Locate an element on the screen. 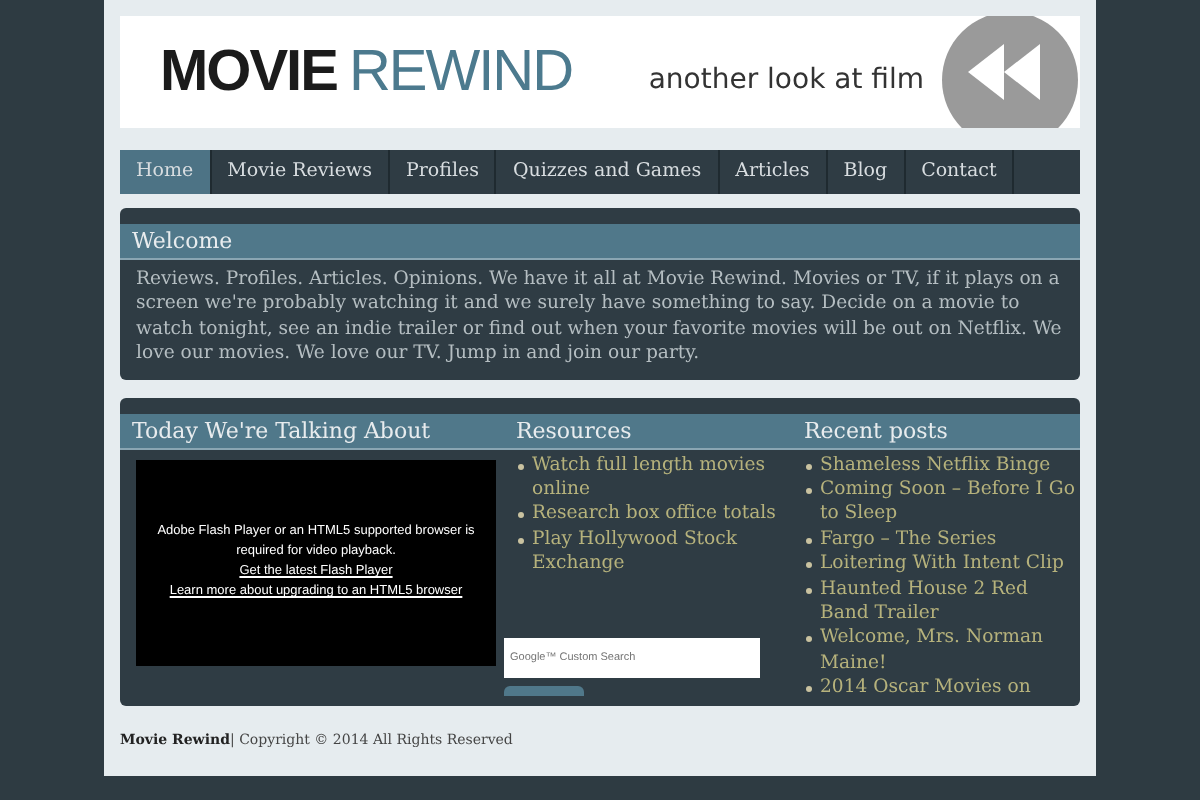 This screenshot has width=1200, height=800. panel-title: Resources is located at coordinates (648, 431).